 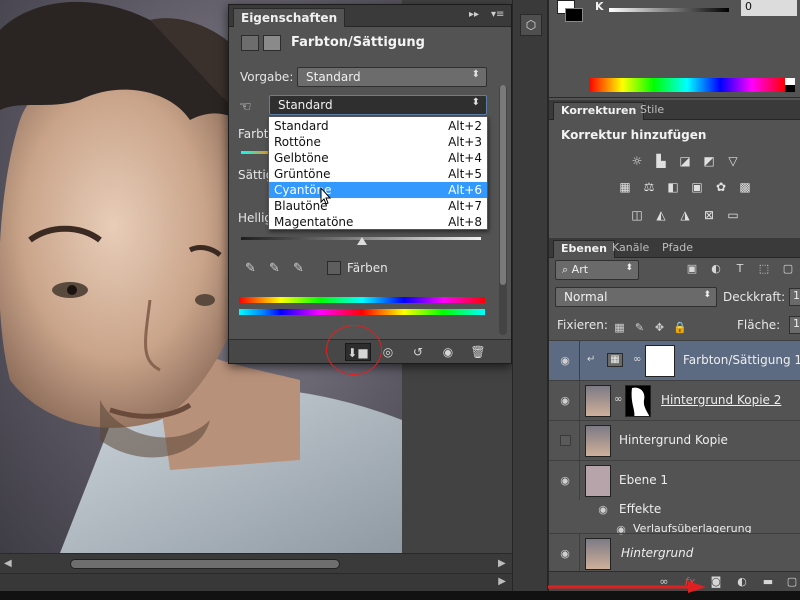 I want to click on channel-select: Standard ⬍, so click(x=378, y=105).